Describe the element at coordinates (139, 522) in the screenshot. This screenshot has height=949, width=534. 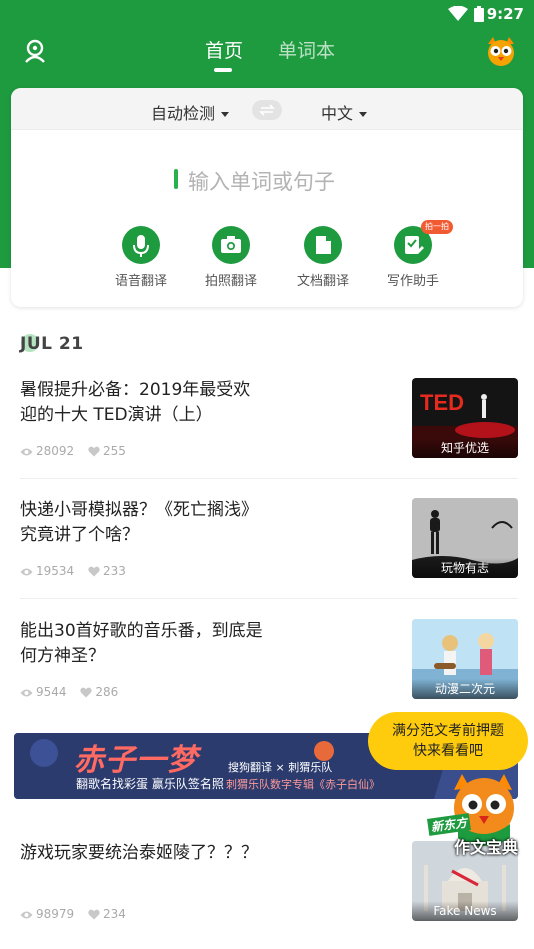
I see `article-title: 快递小哥模拟器？《死亡搁浅》究竟讲了个啥？` at that location.